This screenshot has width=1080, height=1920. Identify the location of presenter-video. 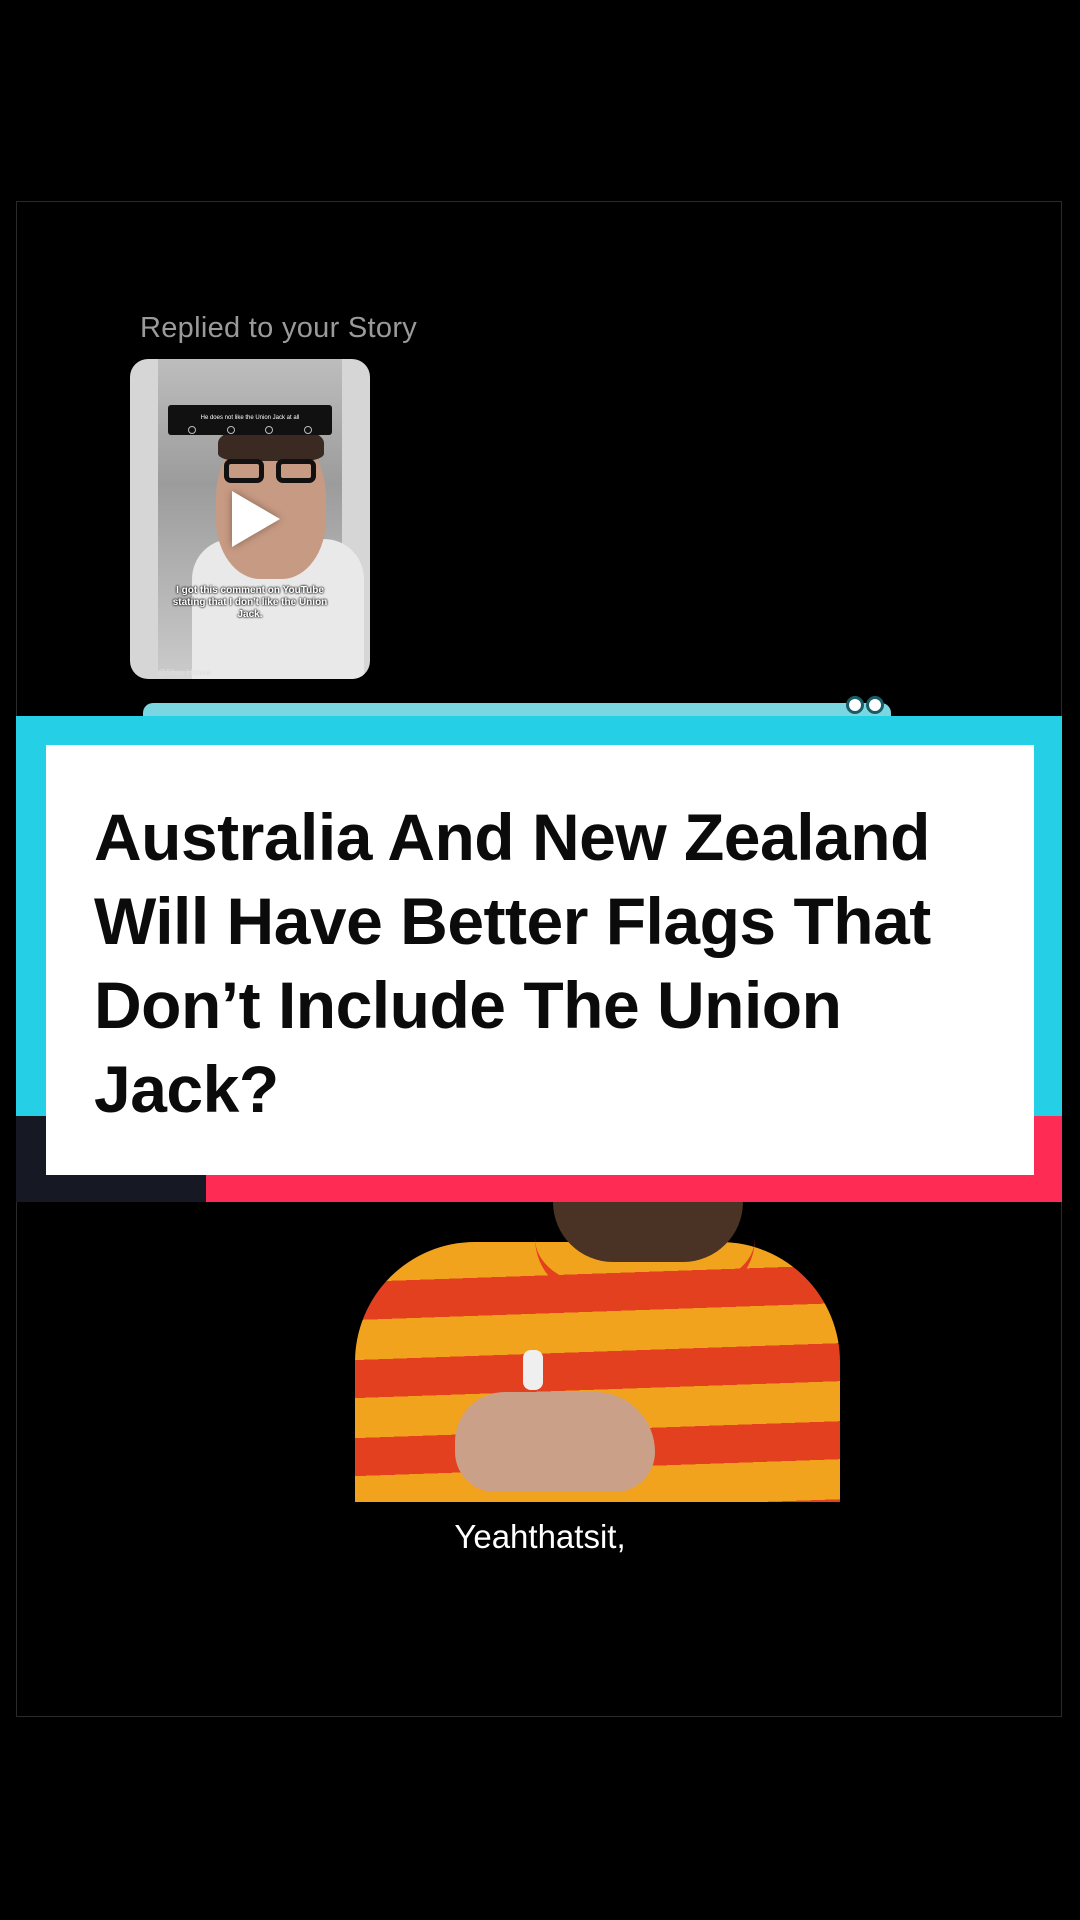
(597, 1352).